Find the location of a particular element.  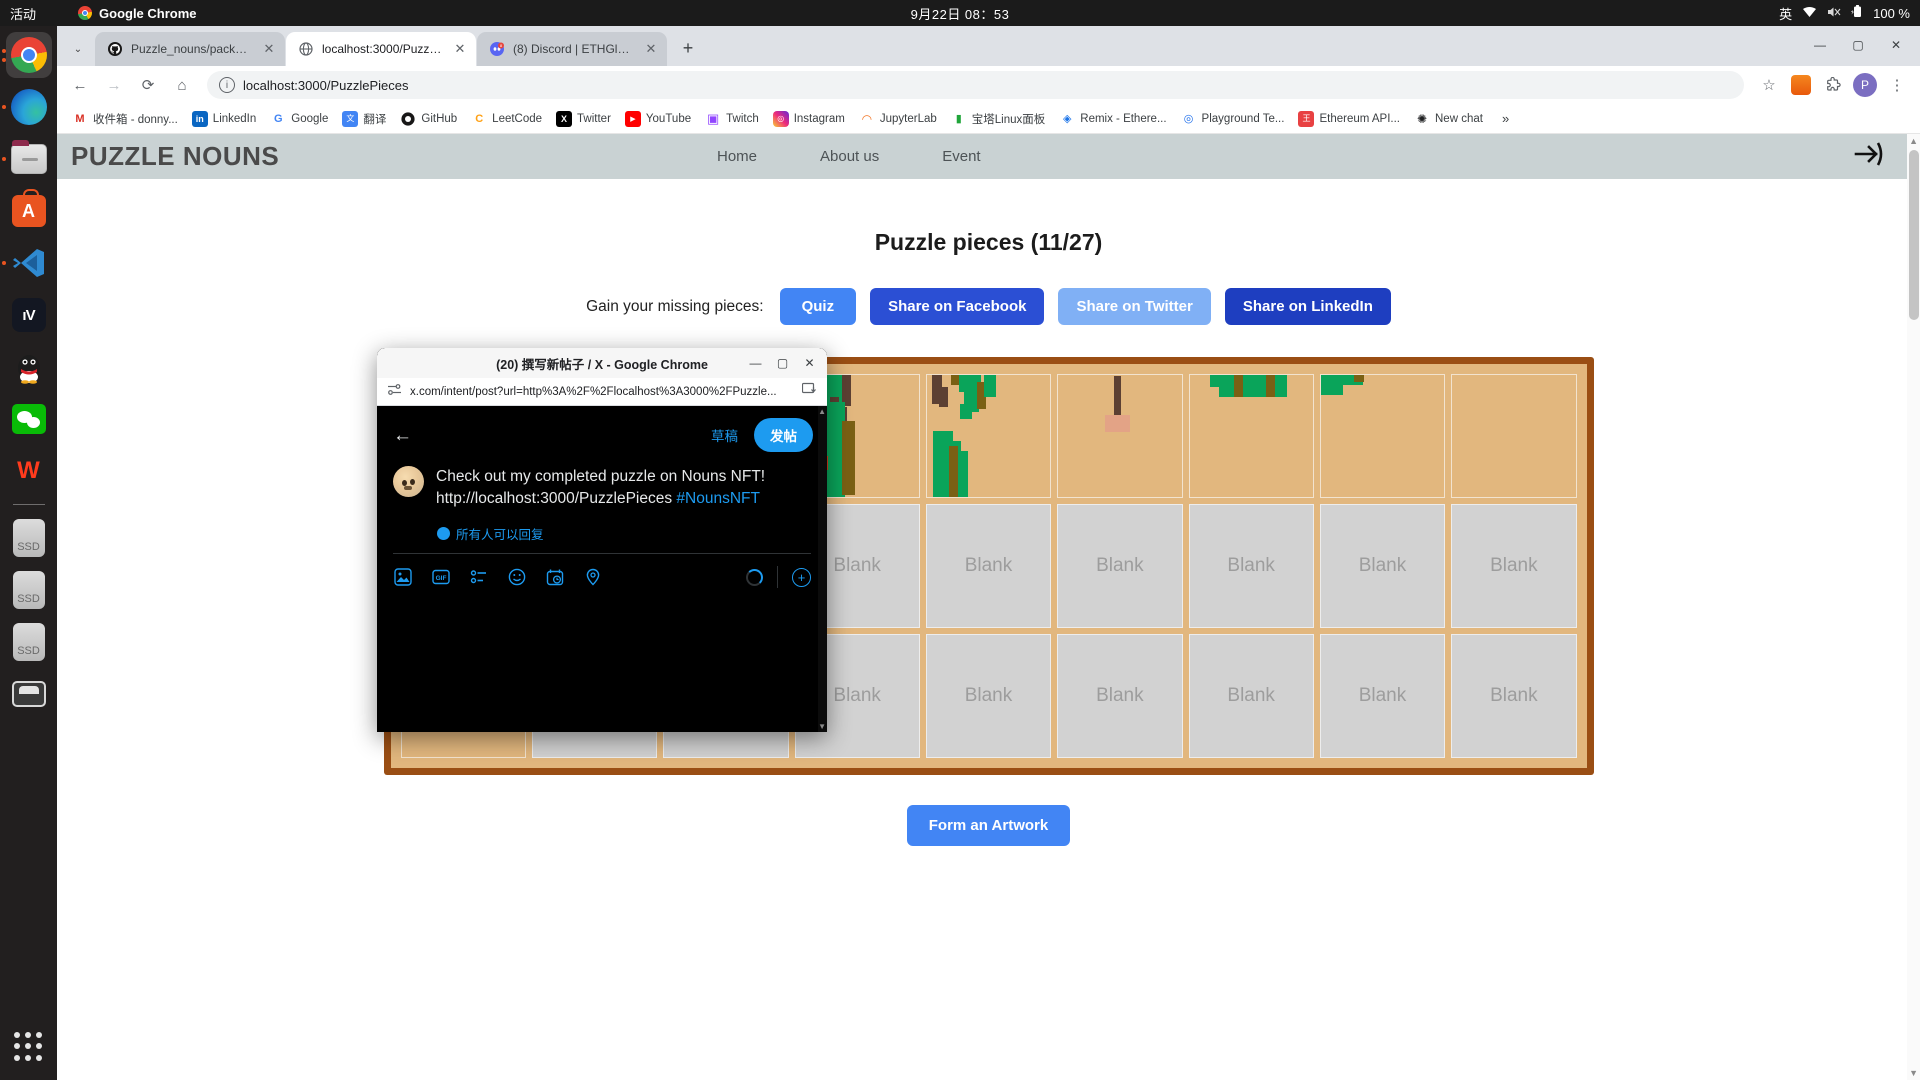

bookmark-item: X Twitter is located at coordinates (583, 119).